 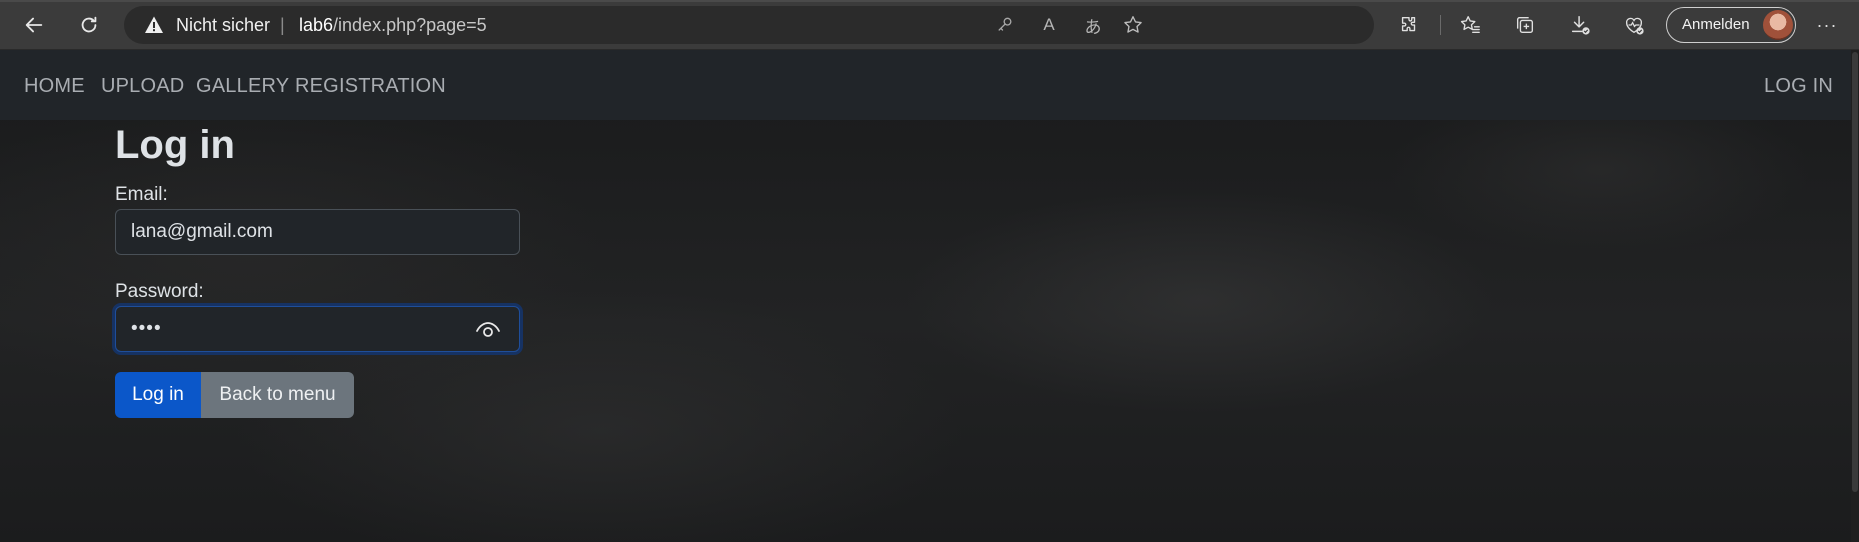 I want to click on favorites-icon, so click(x=1470, y=25).